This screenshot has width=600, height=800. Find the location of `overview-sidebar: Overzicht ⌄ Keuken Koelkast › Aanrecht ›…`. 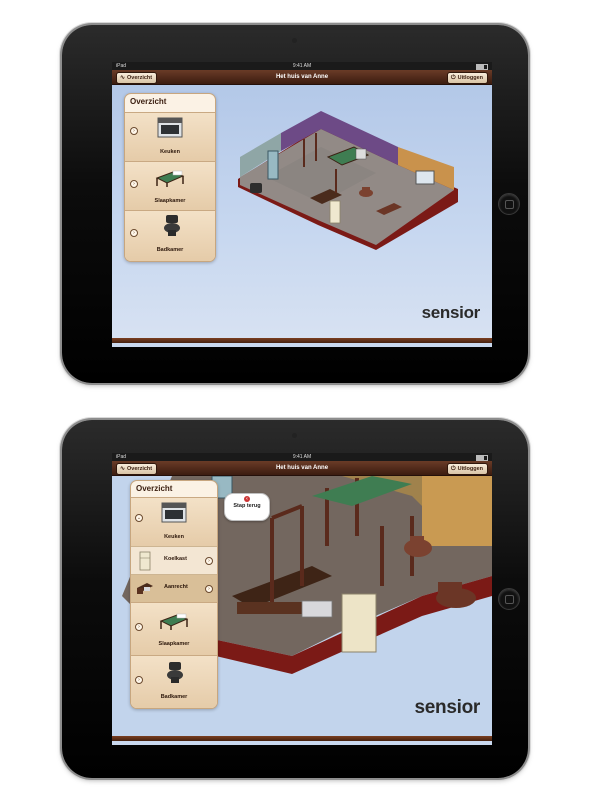

overview-sidebar: Overzicht ⌄ Keuken Koelkast › Aanrecht ›… is located at coordinates (174, 594).